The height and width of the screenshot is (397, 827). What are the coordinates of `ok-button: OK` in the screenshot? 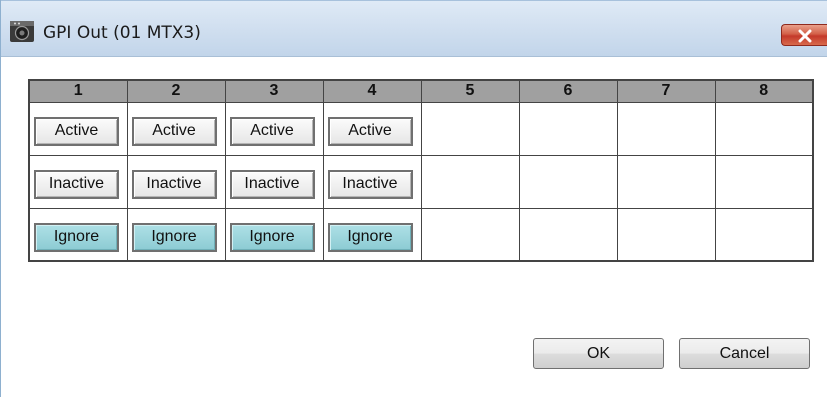 It's located at (598, 353).